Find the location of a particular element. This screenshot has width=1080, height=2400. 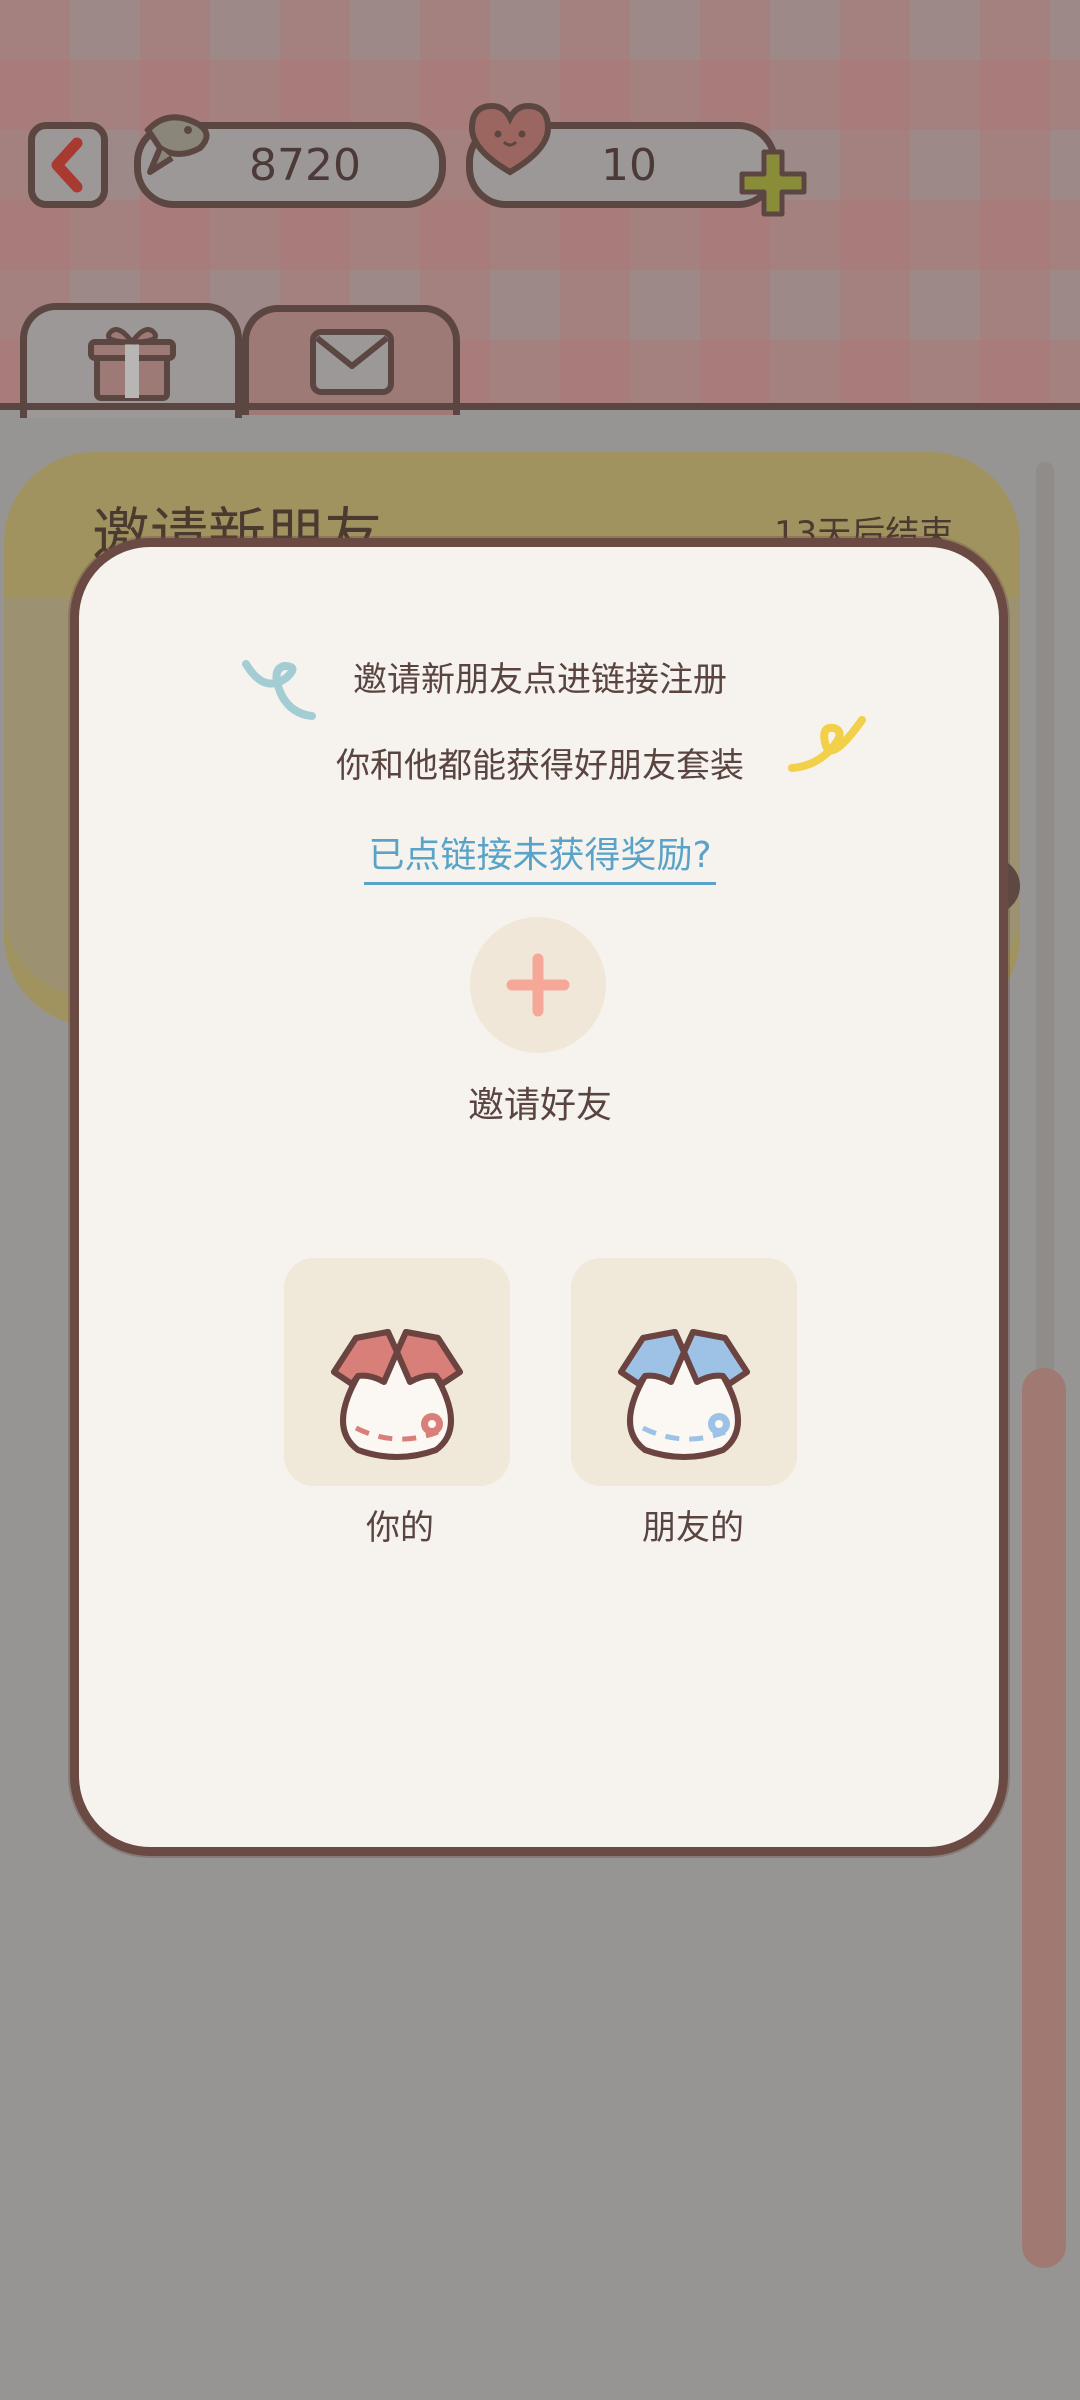

back-button is located at coordinates (68, 165).